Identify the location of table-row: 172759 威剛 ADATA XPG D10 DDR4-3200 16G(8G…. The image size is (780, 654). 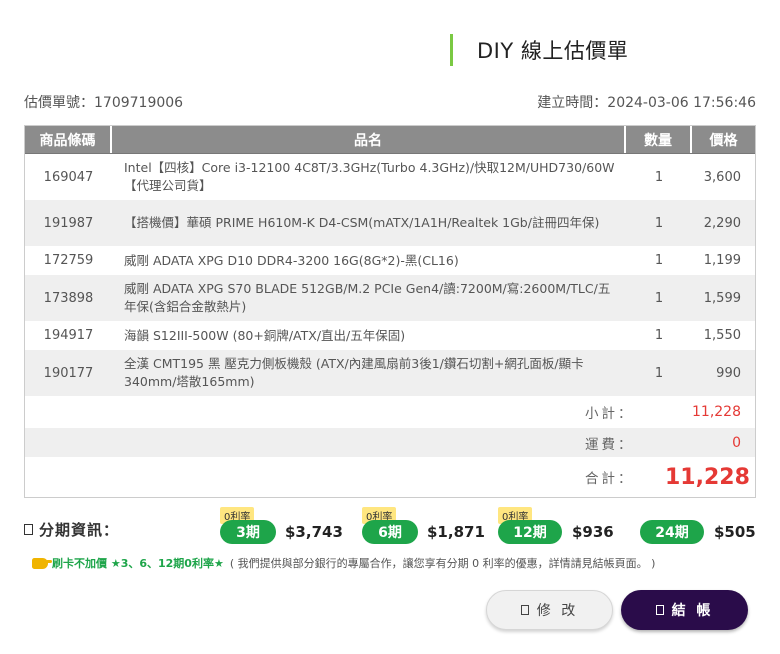
(390, 260).